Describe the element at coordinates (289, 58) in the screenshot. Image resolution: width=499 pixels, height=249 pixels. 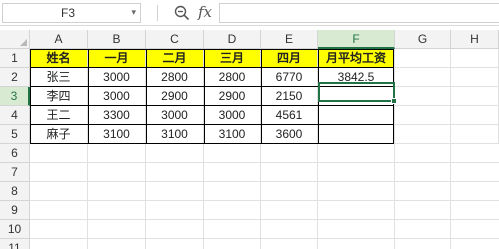
I see `cell-e1: 四月` at that location.